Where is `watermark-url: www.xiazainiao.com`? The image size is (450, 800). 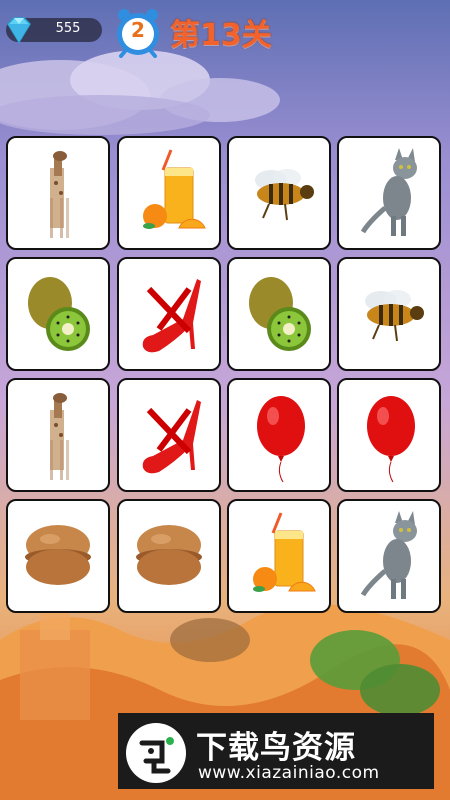 watermark-url: www.xiazainiao.com is located at coordinates (289, 773).